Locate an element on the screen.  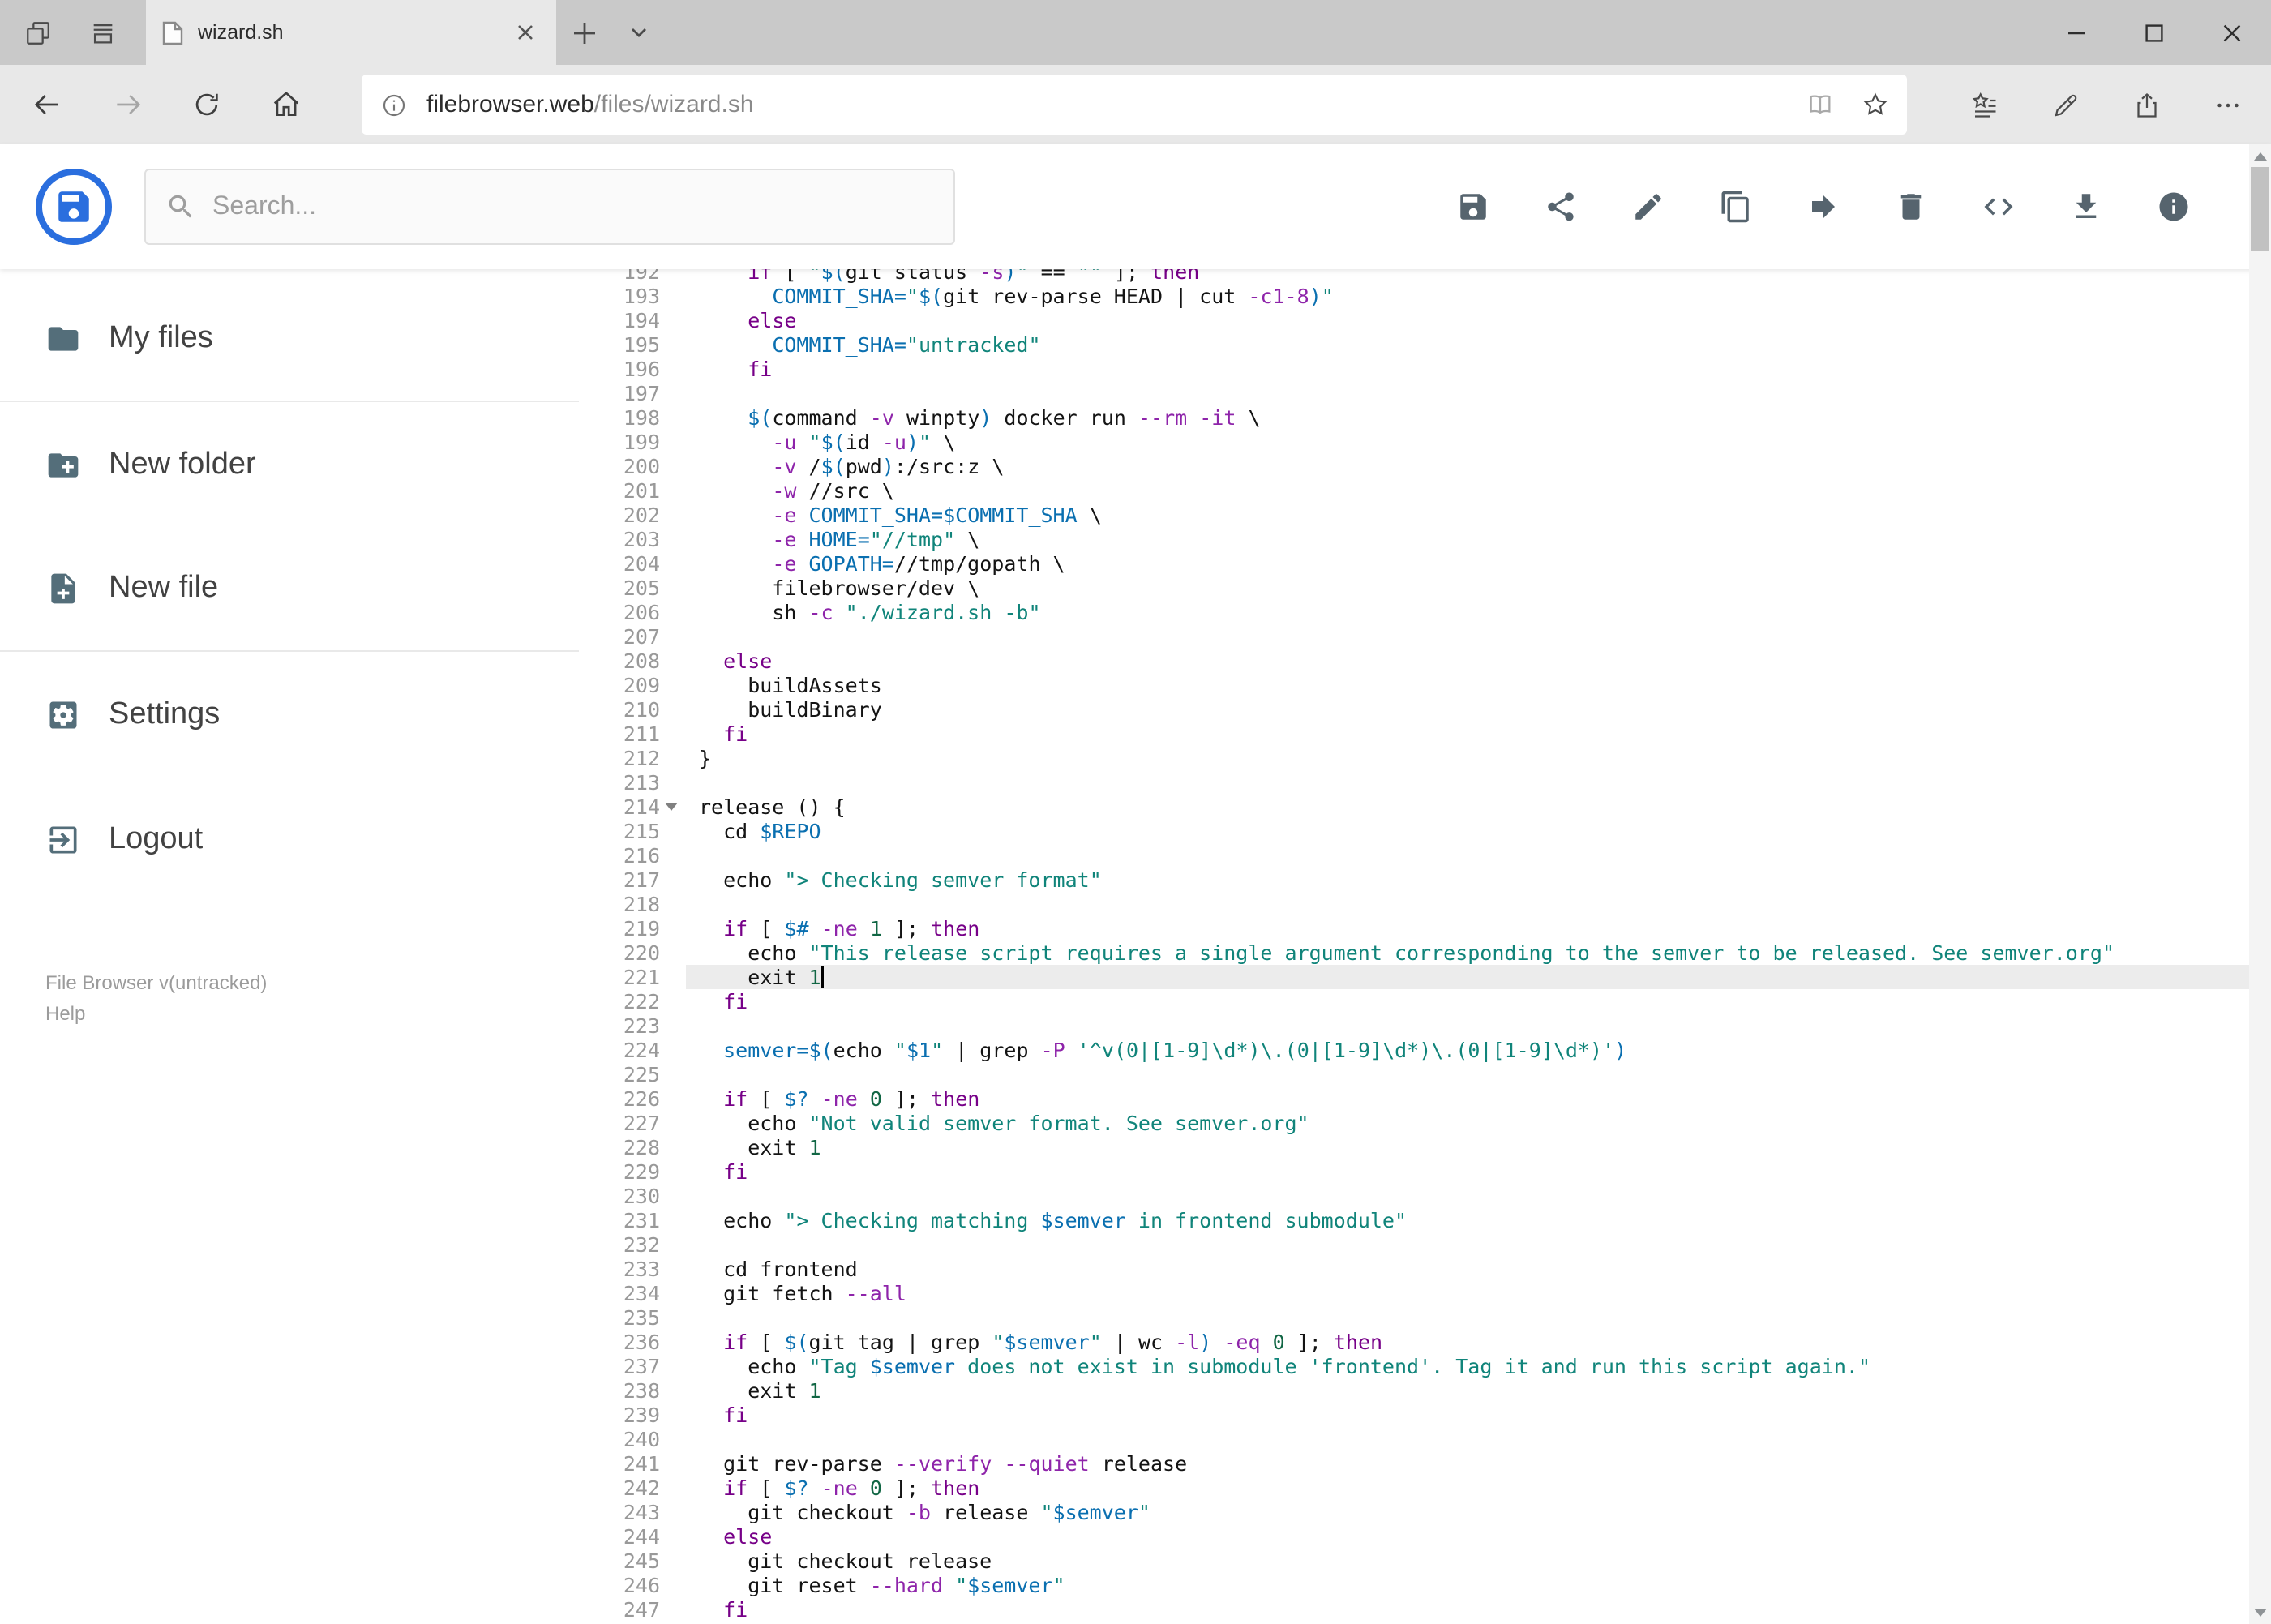
back-button is located at coordinates (47, 105).